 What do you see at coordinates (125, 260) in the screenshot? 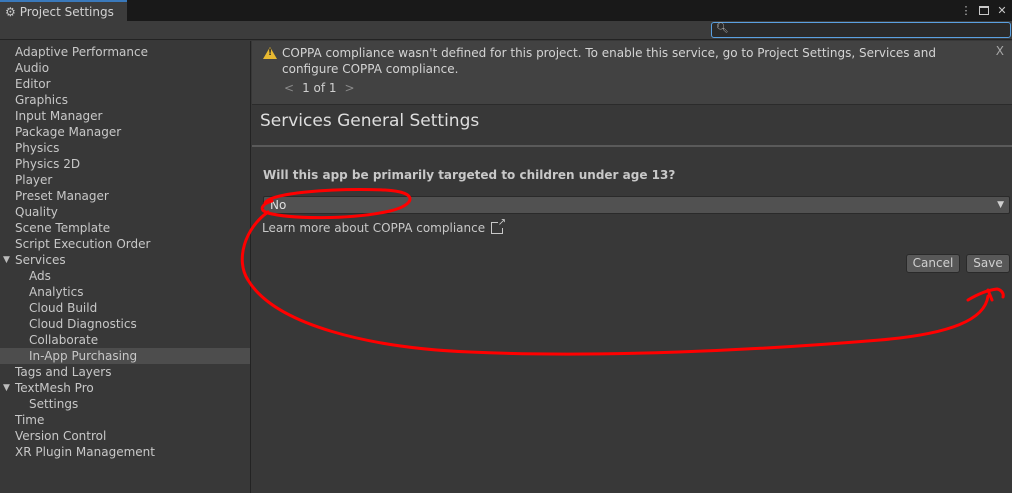
I see `sidebar-item-services: ▼ Services` at bounding box center [125, 260].